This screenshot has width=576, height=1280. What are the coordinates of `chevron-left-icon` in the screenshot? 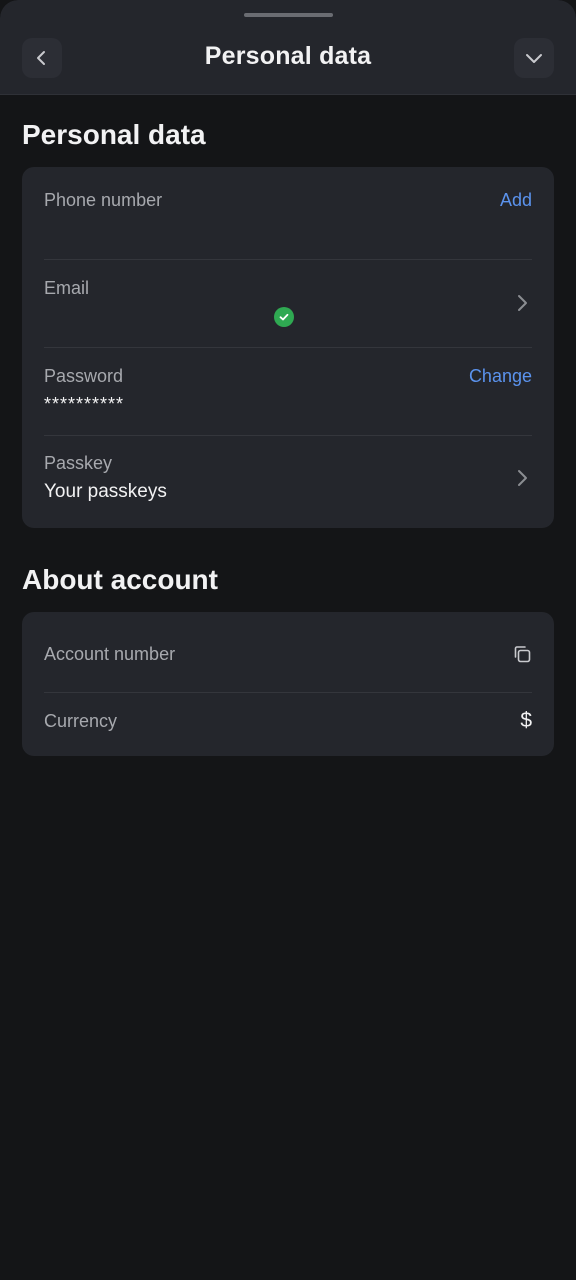 It's located at (41, 58).